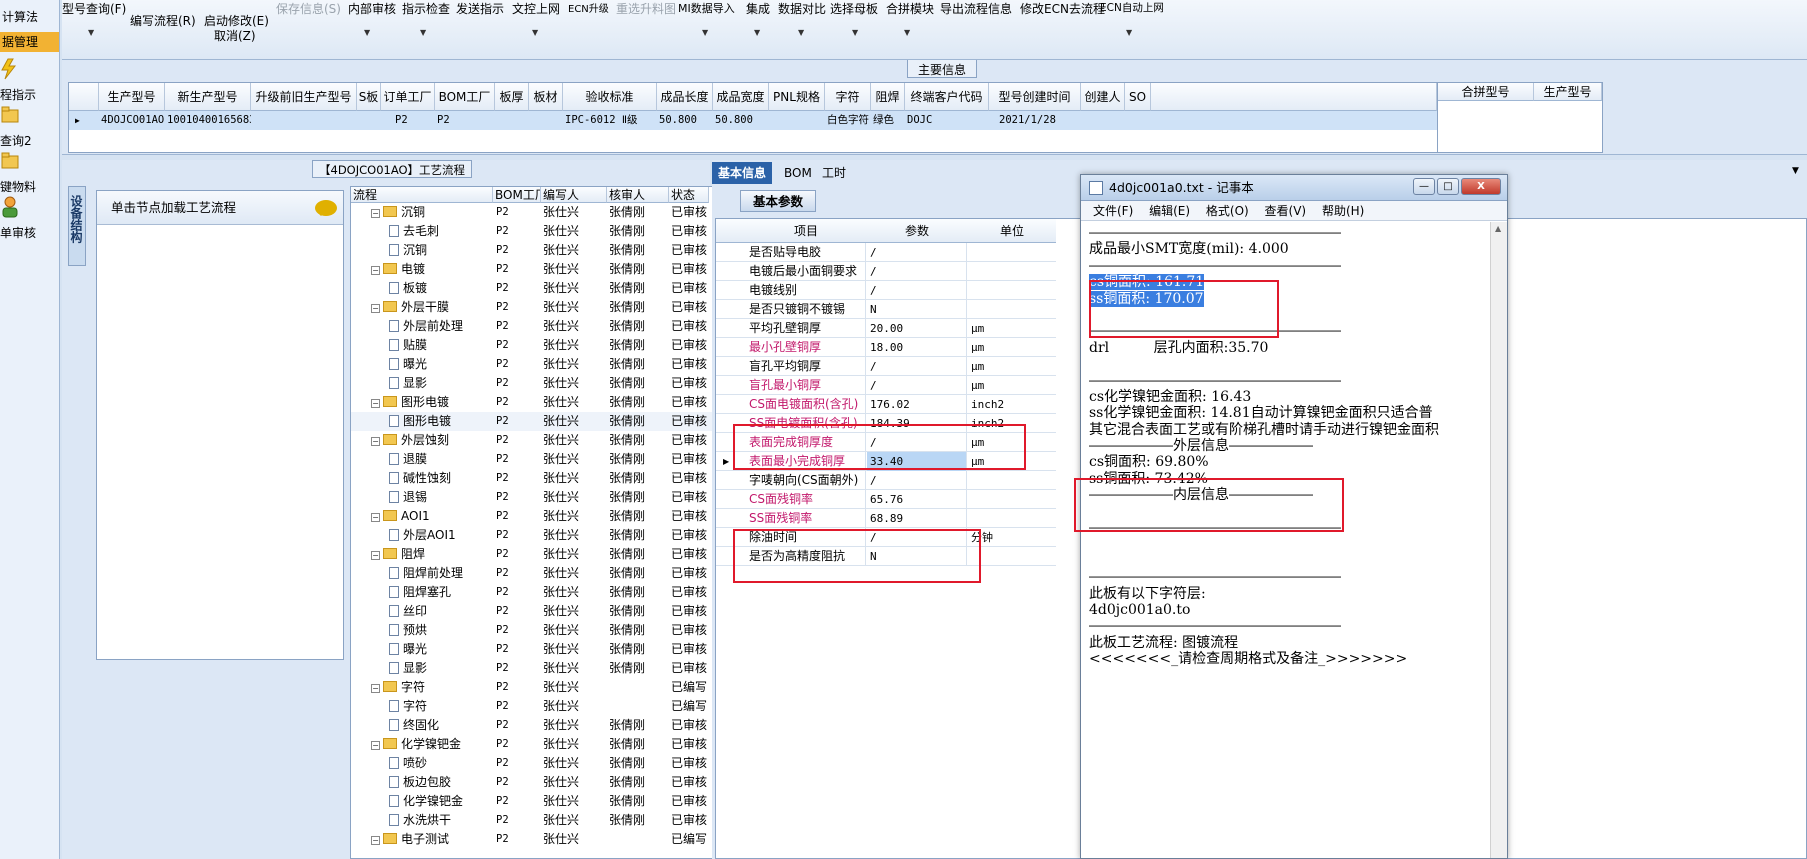 Image resolution: width=1807 pixels, height=859 pixels. Describe the element at coordinates (1132, 7) in the screenshot. I see `ecn-auto-online-button: ECN自动上网` at that location.